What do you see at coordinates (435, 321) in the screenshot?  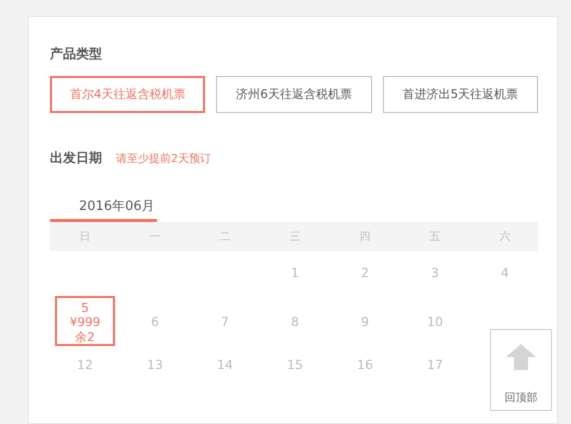 I see `date-cell: 10` at bounding box center [435, 321].